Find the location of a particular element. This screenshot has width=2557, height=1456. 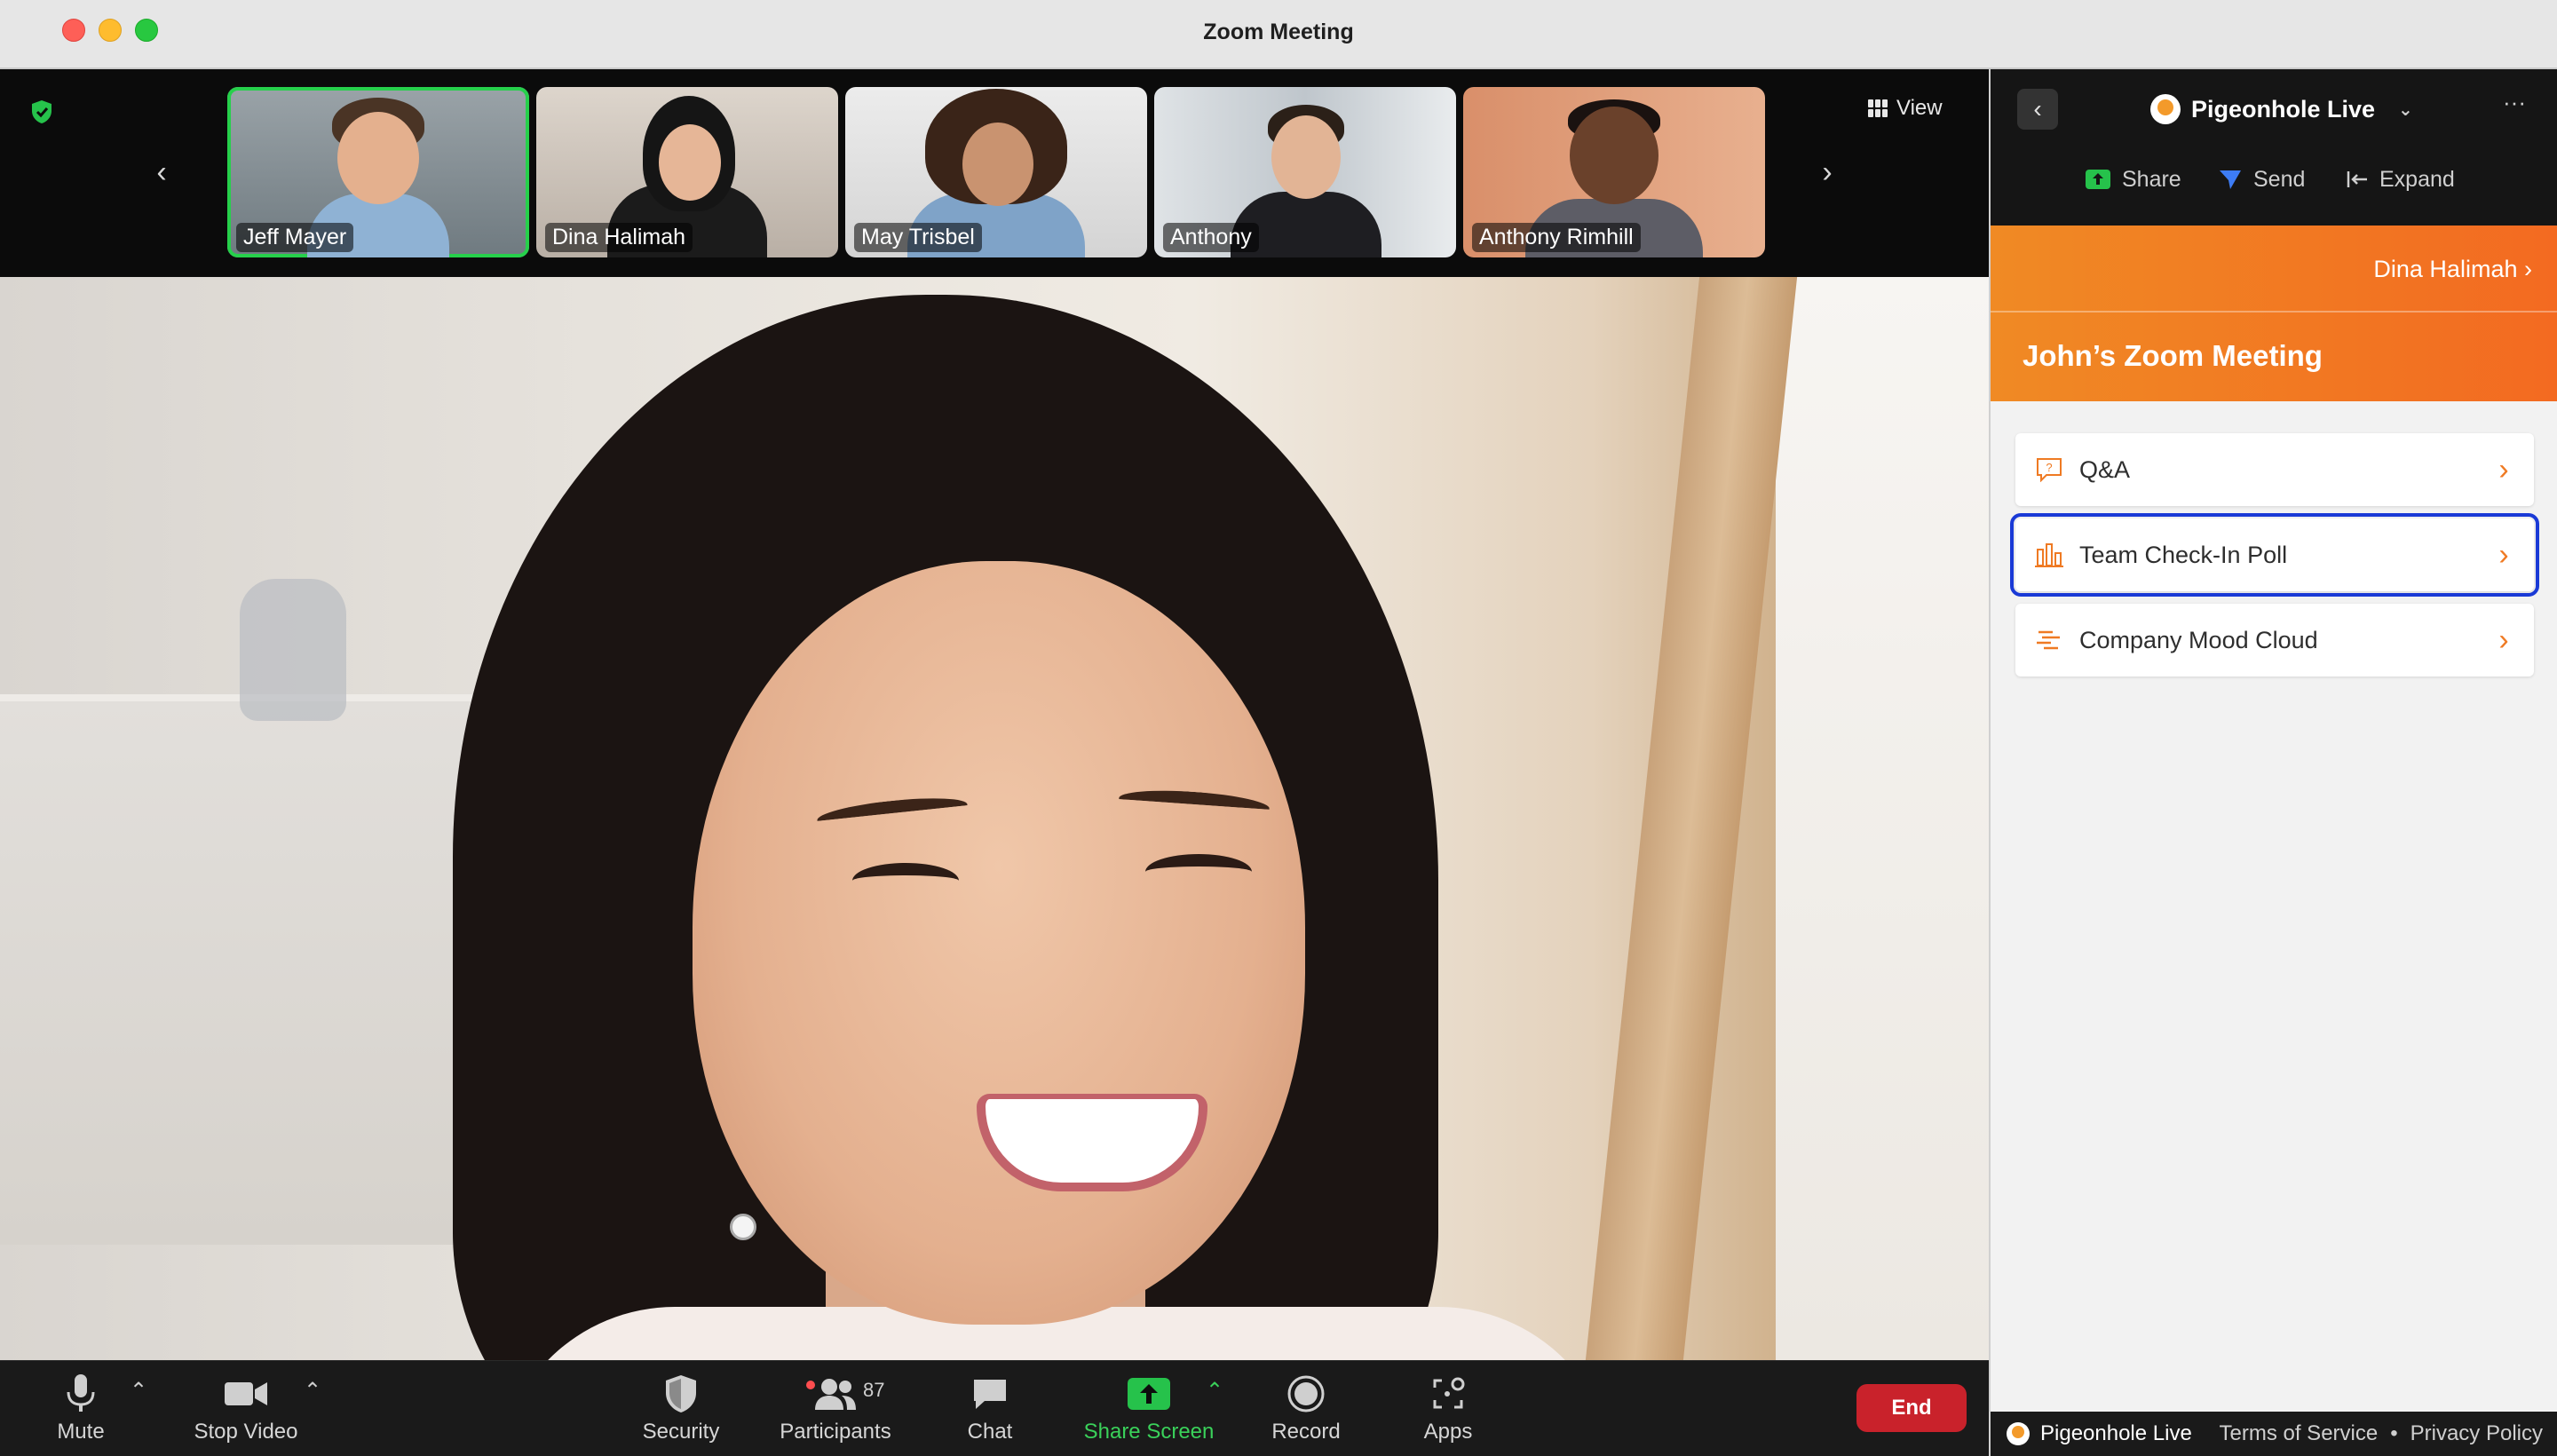

chevron-left-icon: ‹ is located at coordinates (2037, 109).